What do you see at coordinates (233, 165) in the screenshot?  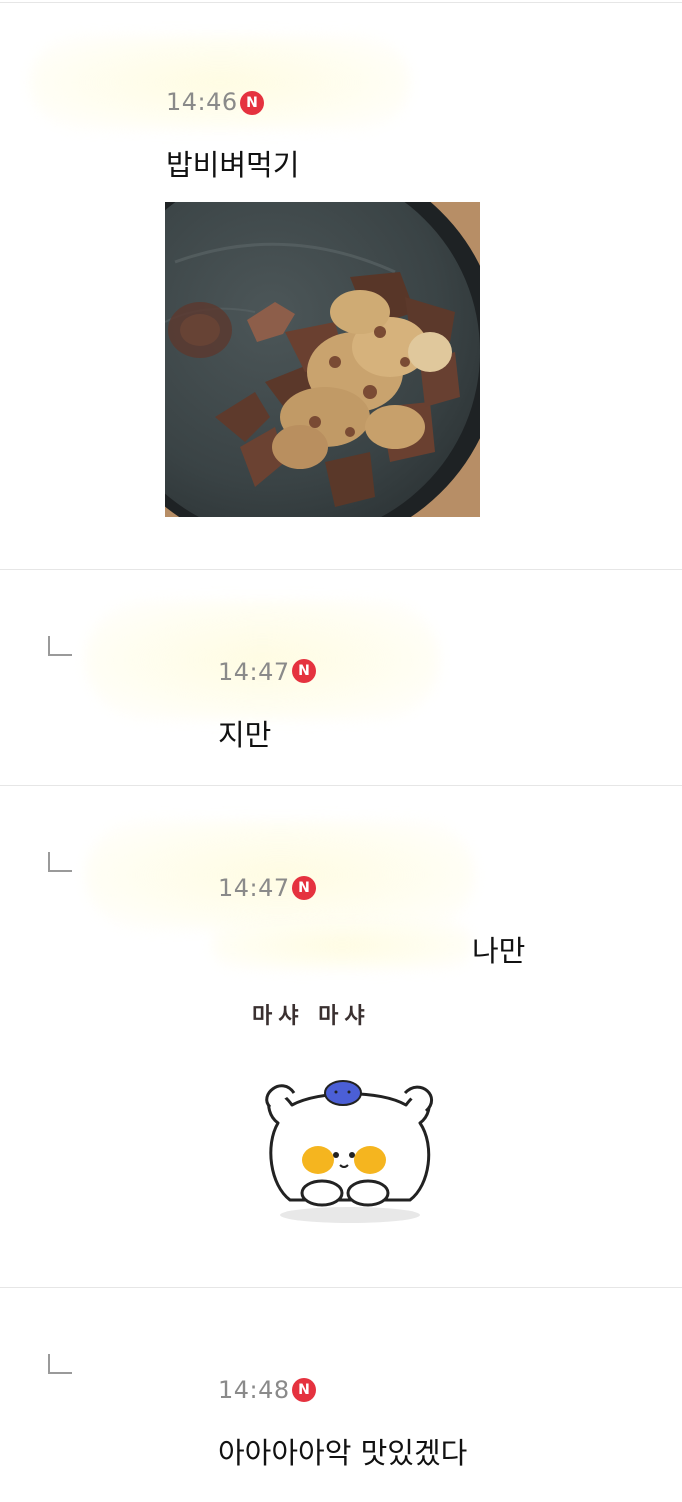 I see `comment-text: 밥비벼먹기` at bounding box center [233, 165].